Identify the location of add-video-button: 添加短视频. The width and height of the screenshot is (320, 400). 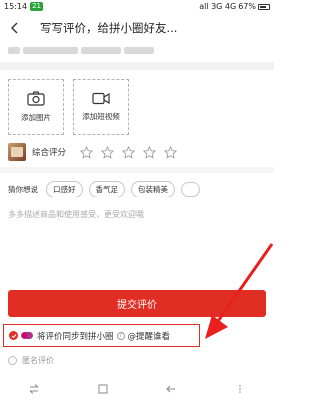
(101, 107).